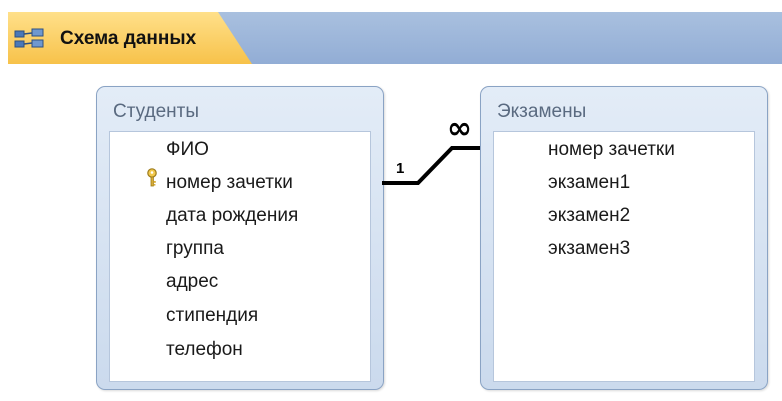 This screenshot has height=401, width=782. What do you see at coordinates (400, 168) in the screenshot?
I see `relationship-one-label: 1` at bounding box center [400, 168].